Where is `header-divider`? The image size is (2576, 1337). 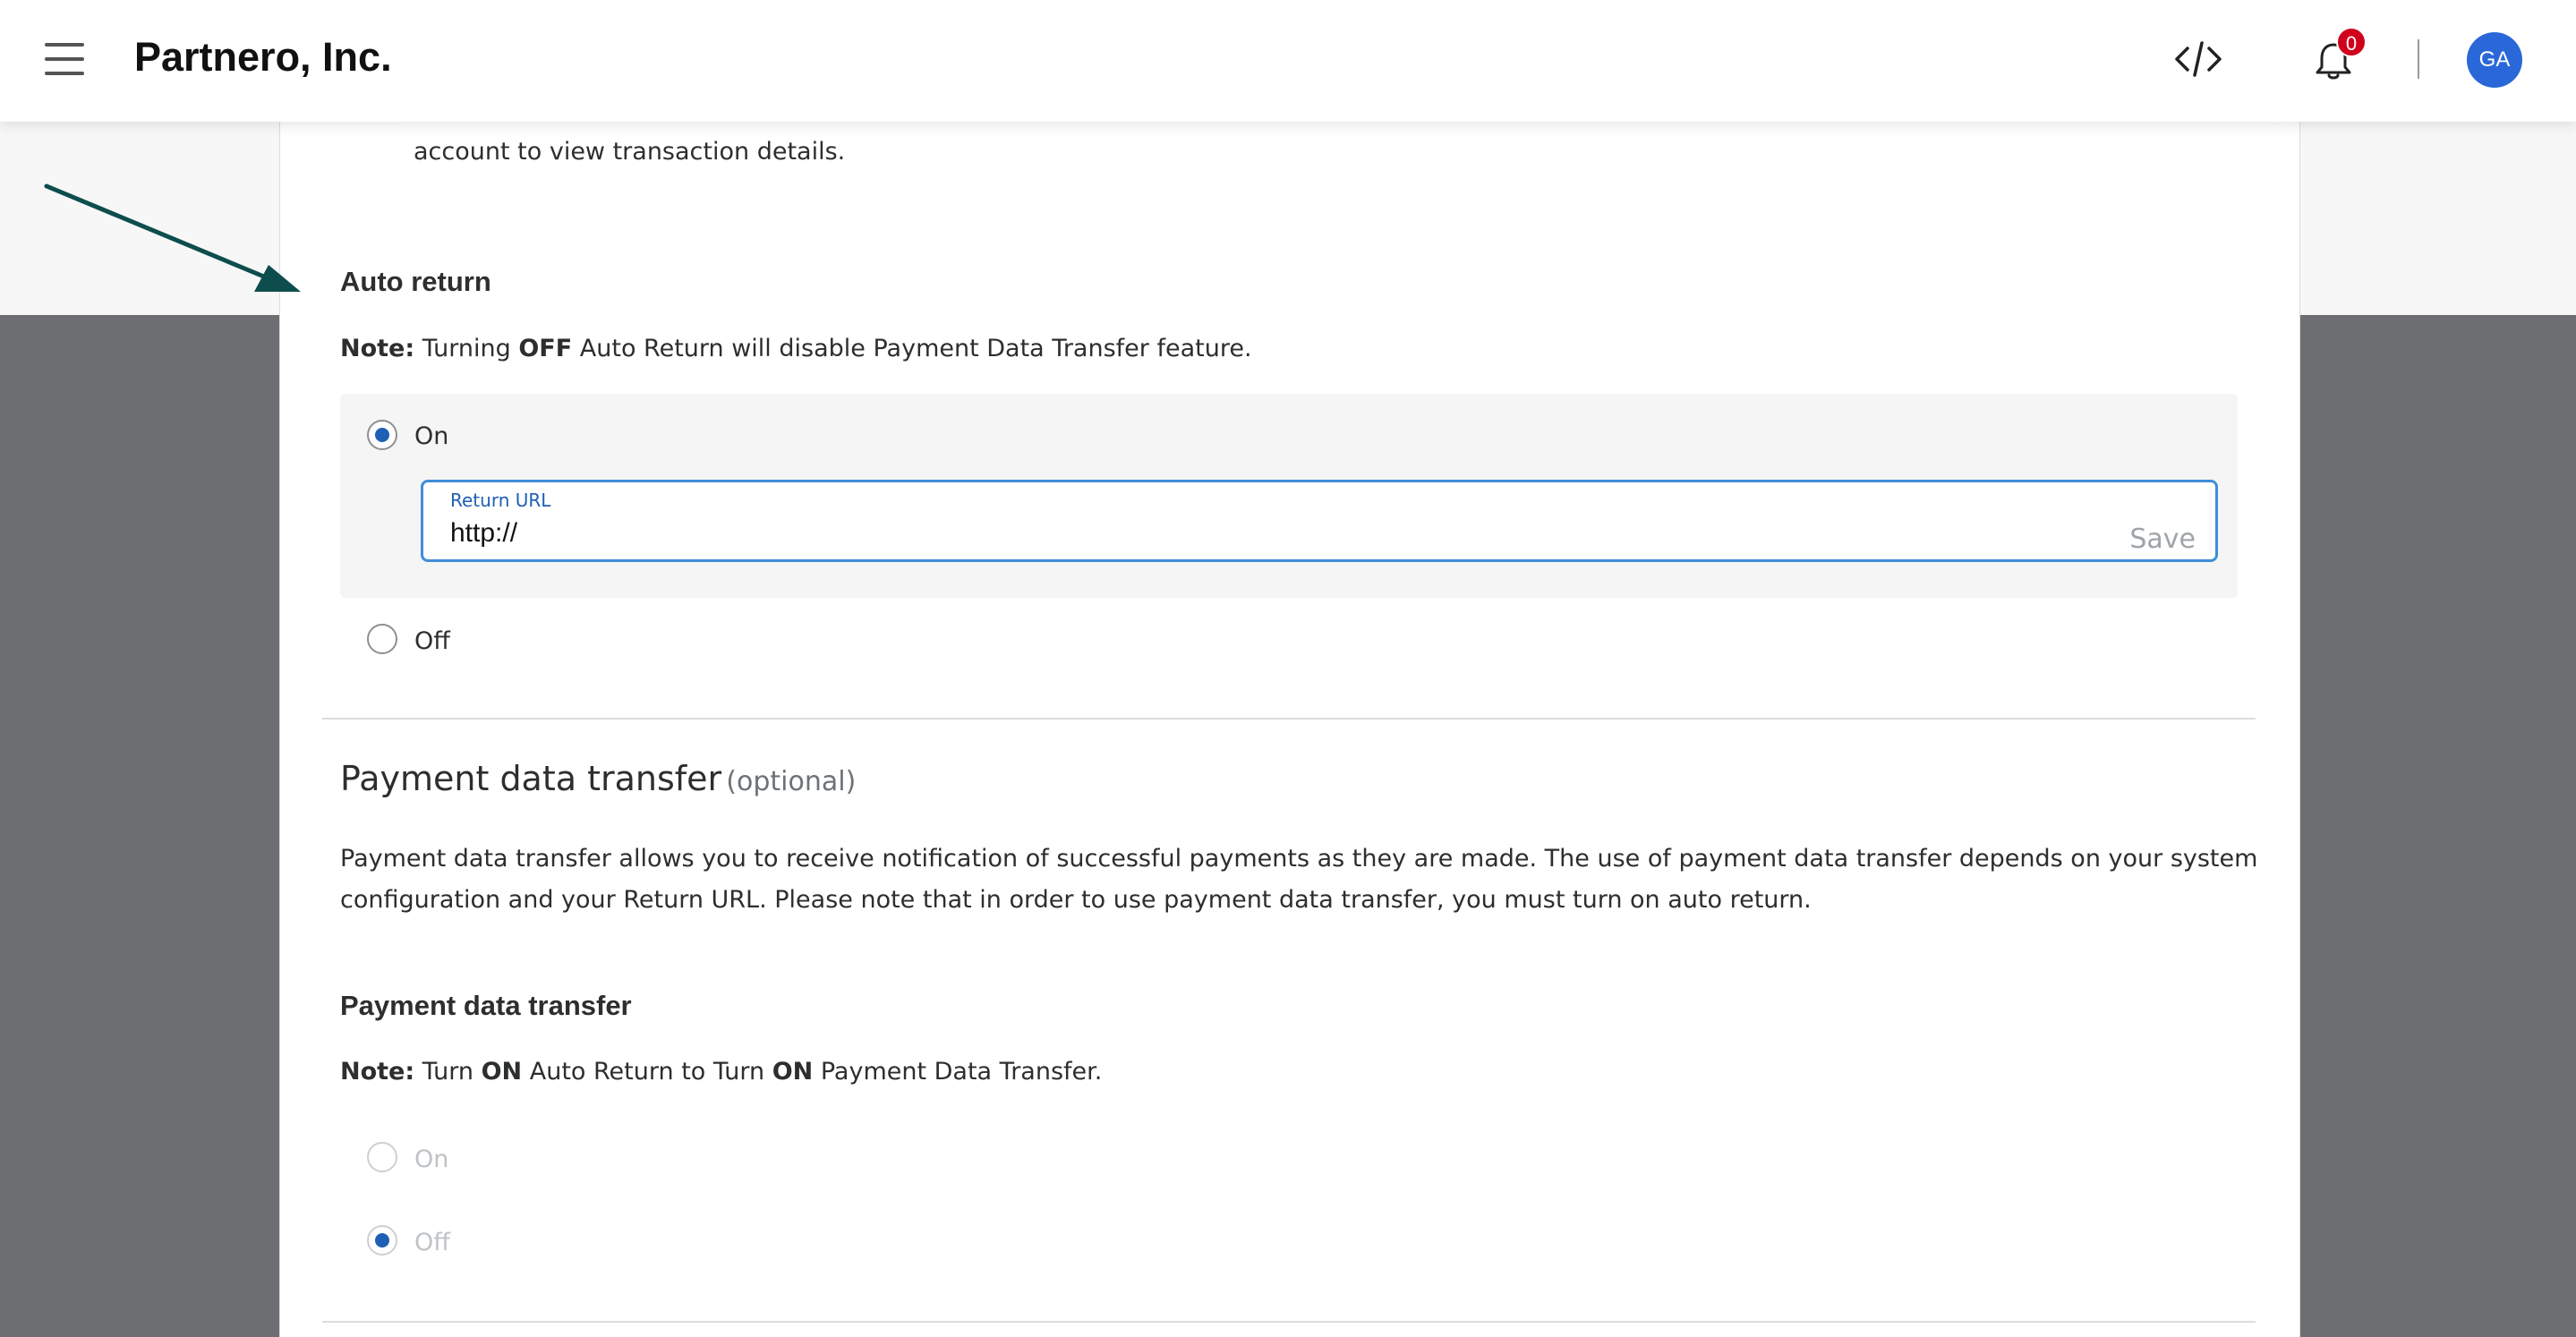
header-divider is located at coordinates (2418, 59).